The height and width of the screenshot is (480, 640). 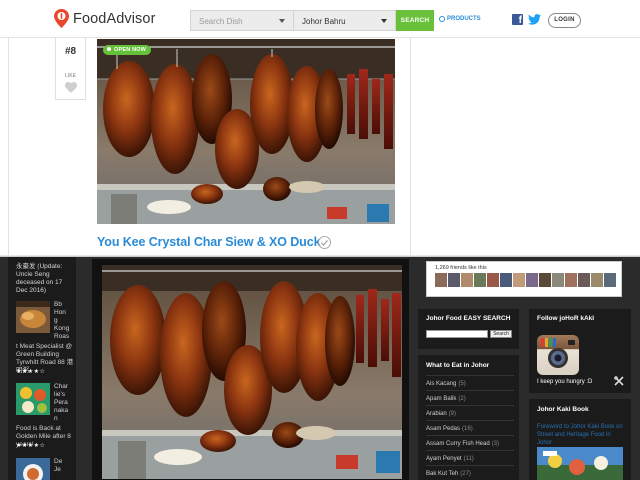 I want to click on book-image, so click(x=580, y=463).